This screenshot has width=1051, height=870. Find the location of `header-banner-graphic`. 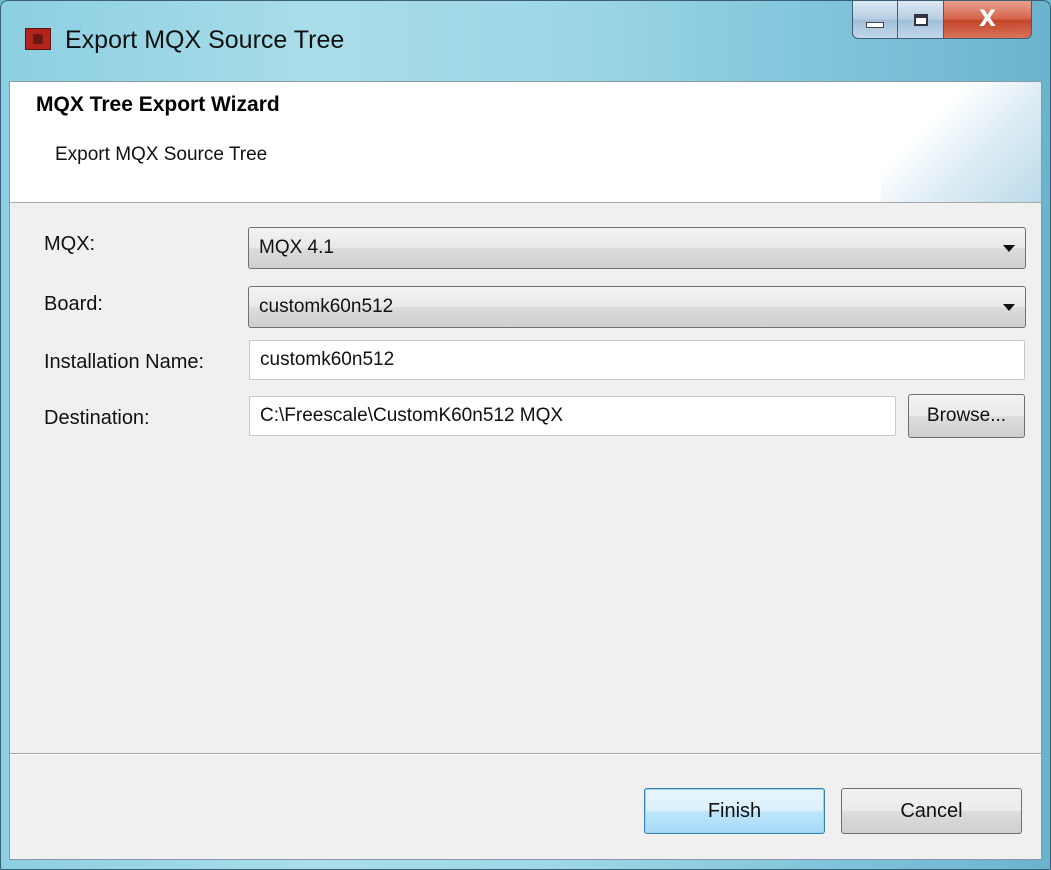

header-banner-graphic is located at coordinates (961, 142).